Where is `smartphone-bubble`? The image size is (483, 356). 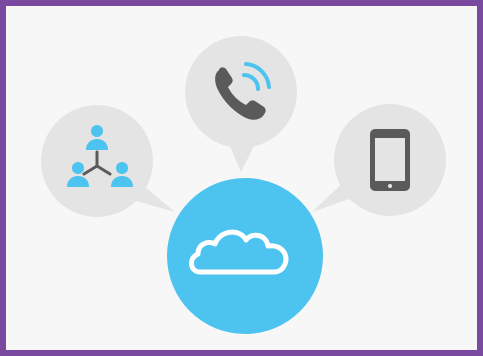 smartphone-bubble is located at coordinates (379, 160).